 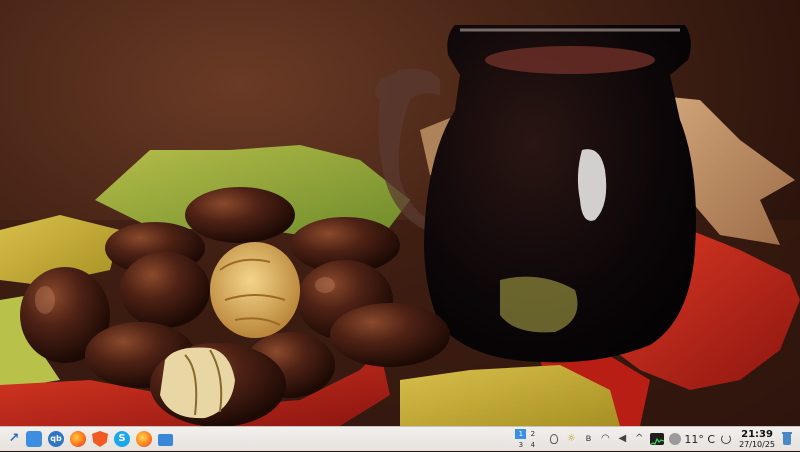 I want to click on power-icon, so click(x=726, y=439).